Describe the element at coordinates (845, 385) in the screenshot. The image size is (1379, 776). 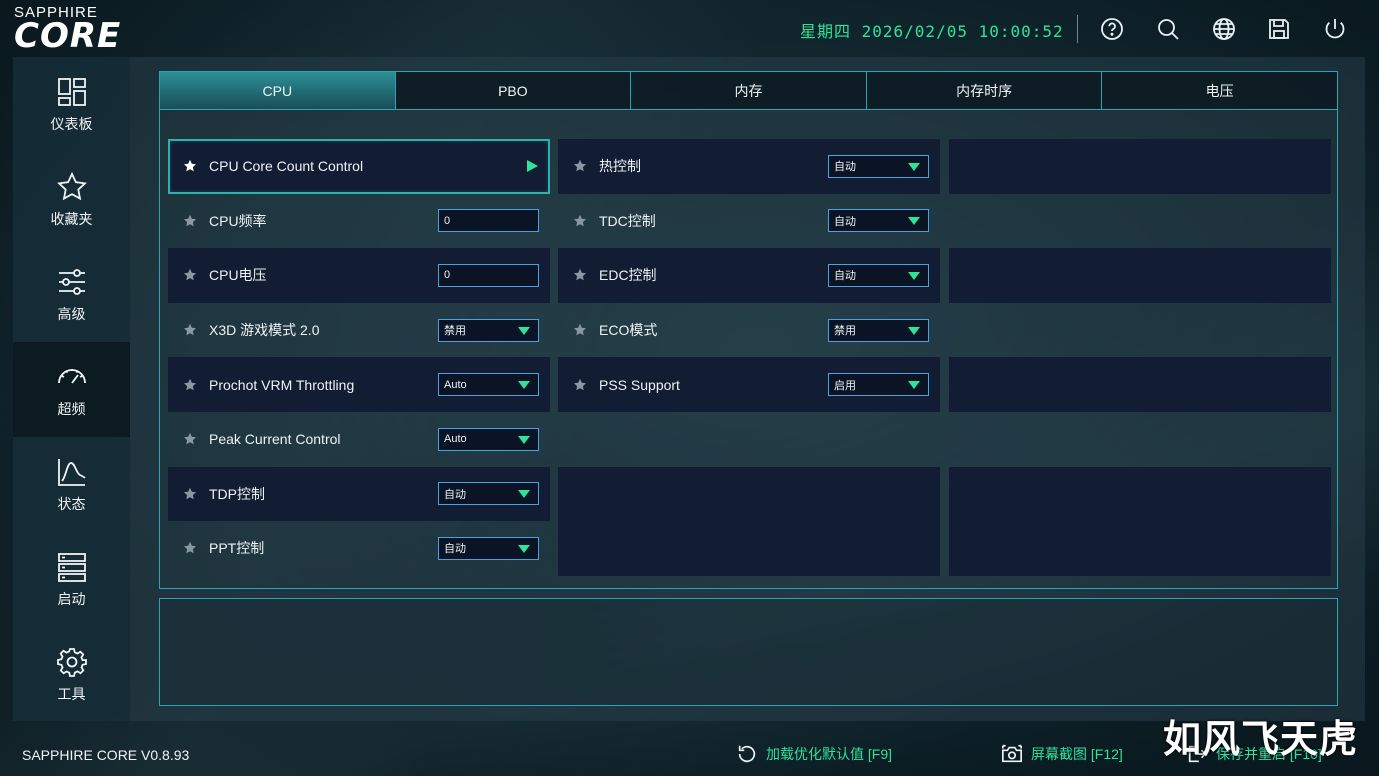
I see `select-value: 启用` at that location.